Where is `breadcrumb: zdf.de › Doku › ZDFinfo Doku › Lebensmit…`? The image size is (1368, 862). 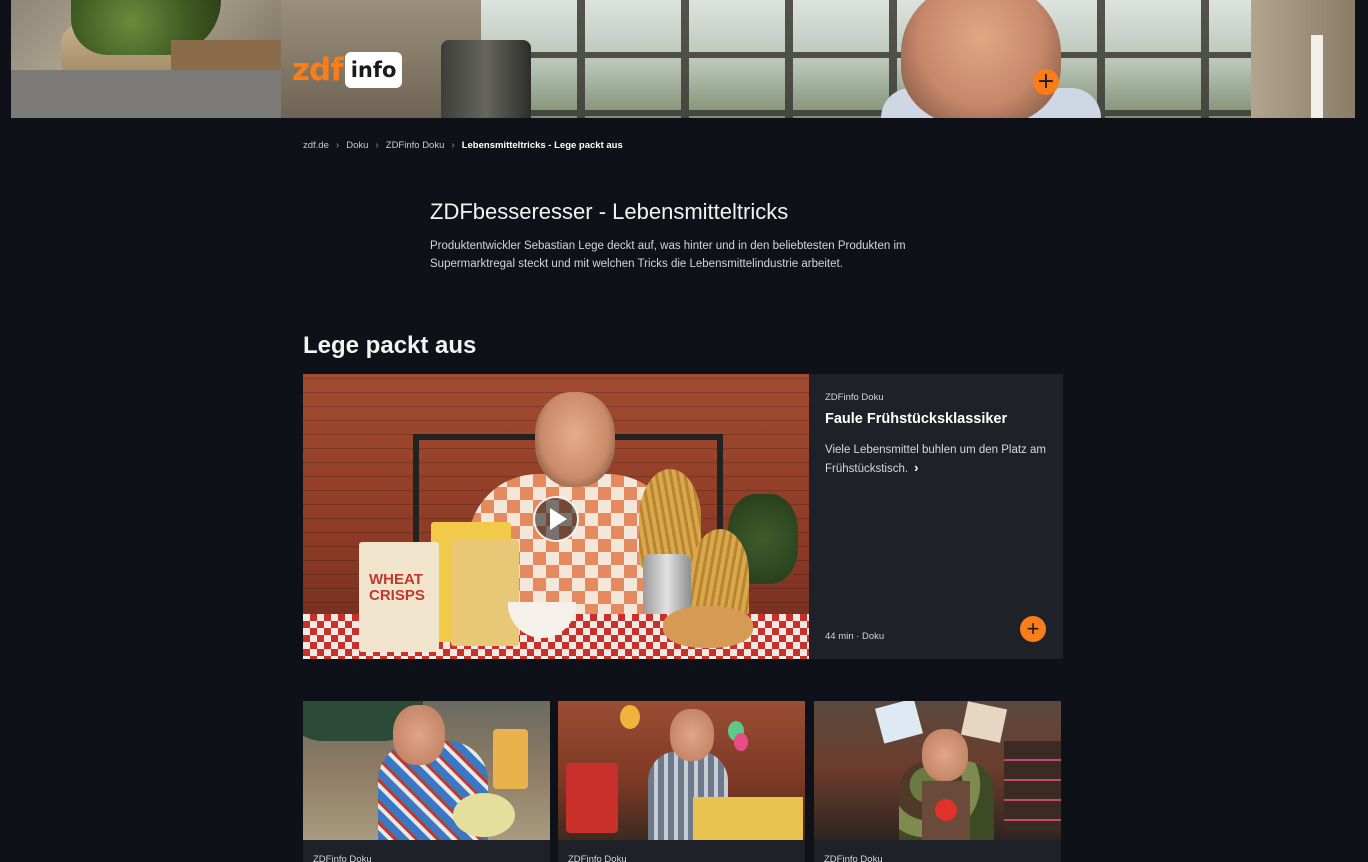
breadcrumb: zdf.de › Doku › ZDFinfo Doku › Lebensmit… is located at coordinates (463, 145).